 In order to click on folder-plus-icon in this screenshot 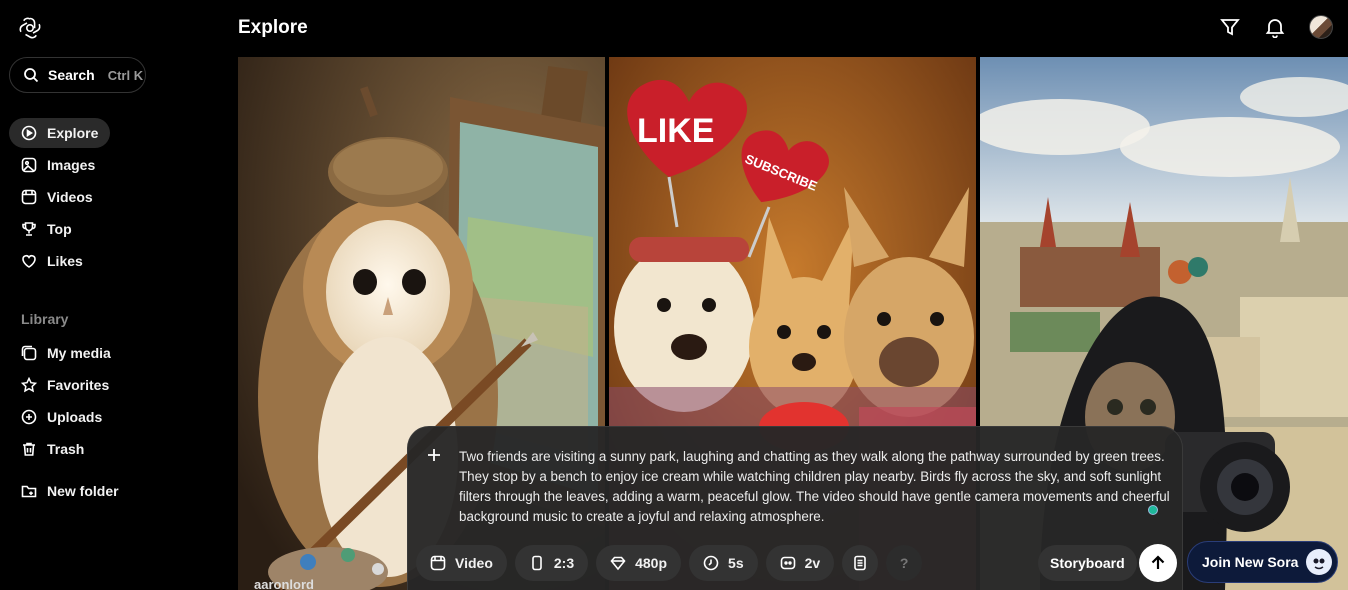, I will do `click(29, 491)`.